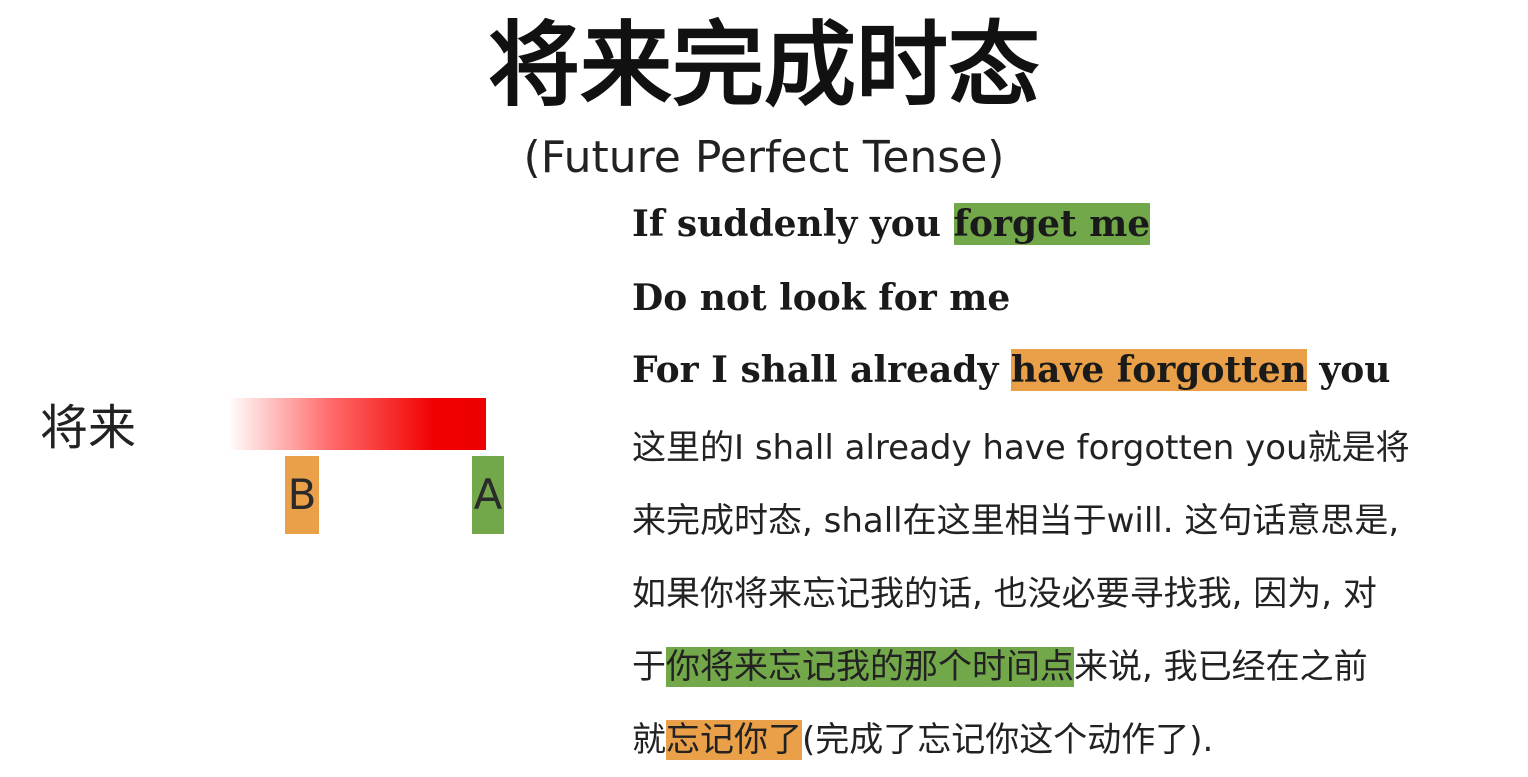 The width and height of the screenshot is (1528, 777). What do you see at coordinates (1052, 224) in the screenshot?
I see `highlight-forget-me: forget me` at bounding box center [1052, 224].